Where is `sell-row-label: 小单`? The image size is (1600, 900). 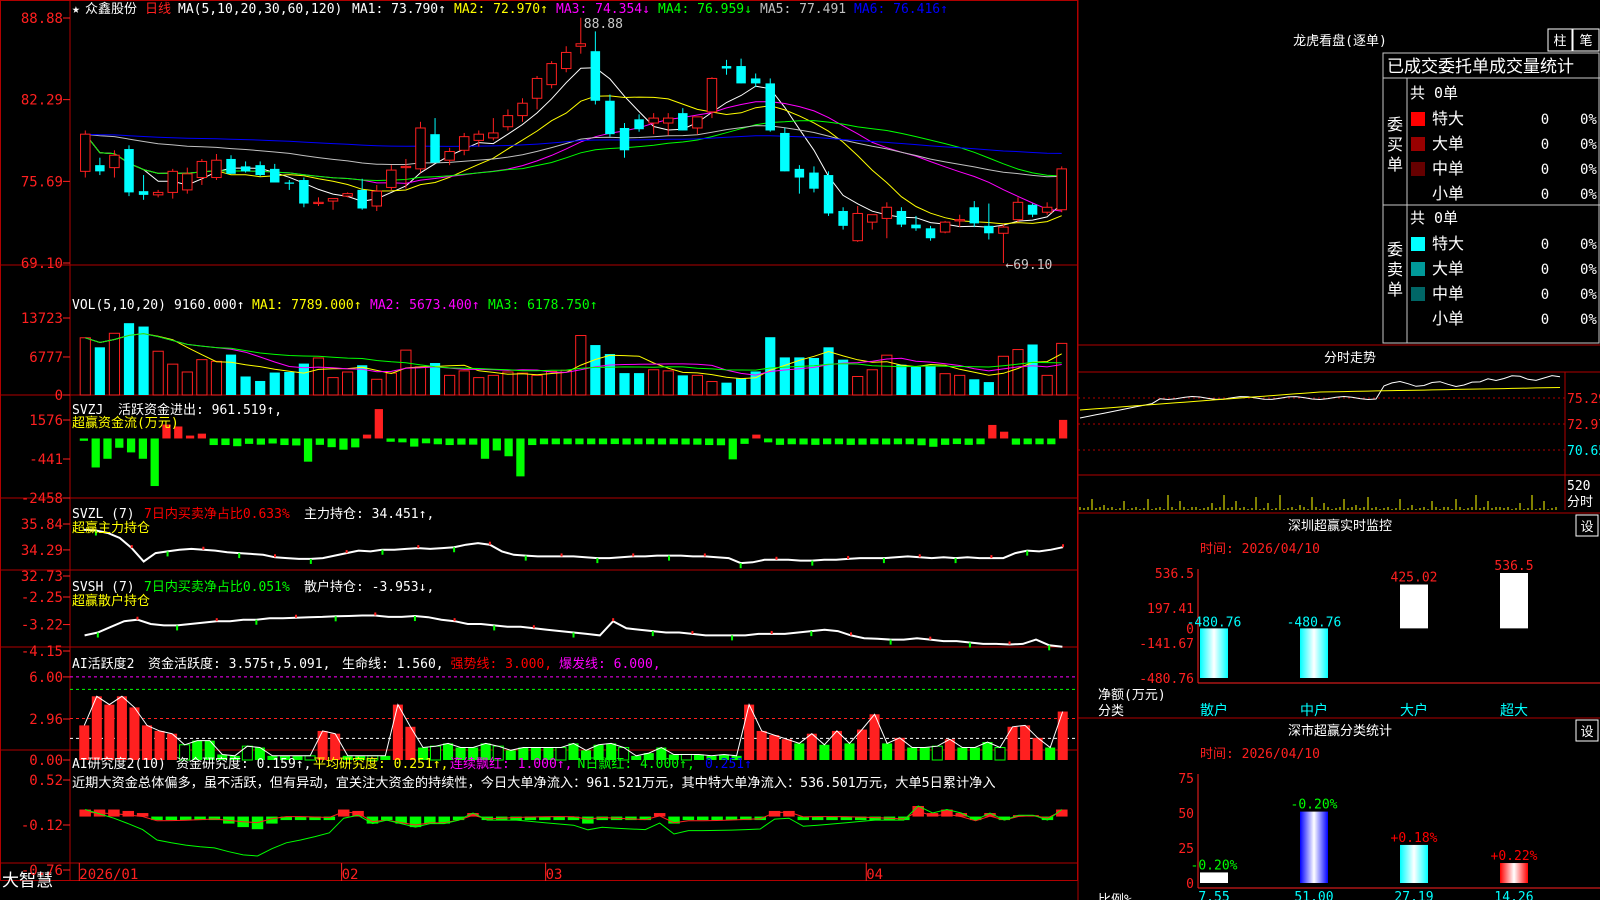
sell-row-label: 小单 is located at coordinates (1448, 318).